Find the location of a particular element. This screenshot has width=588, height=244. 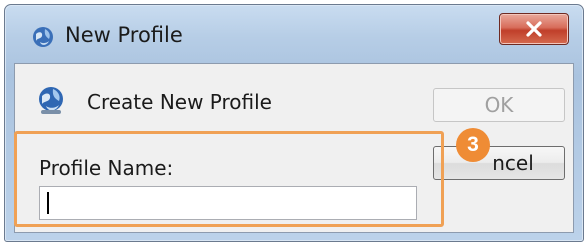

close-button is located at coordinates (534, 29).